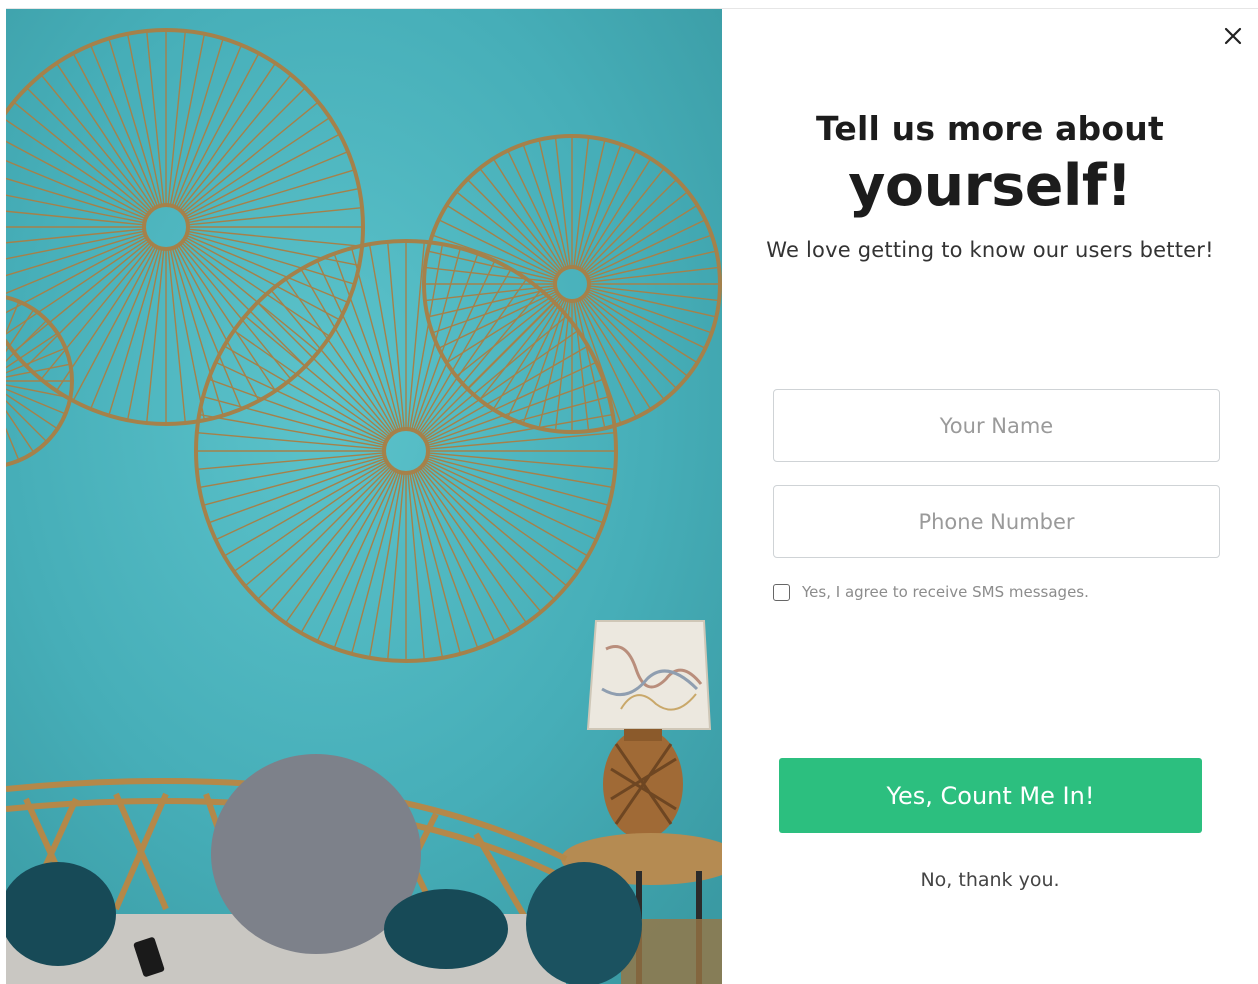 The width and height of the screenshot is (1258, 984). Describe the element at coordinates (584, 923) in the screenshot. I see `teal-cushion-right` at that location.